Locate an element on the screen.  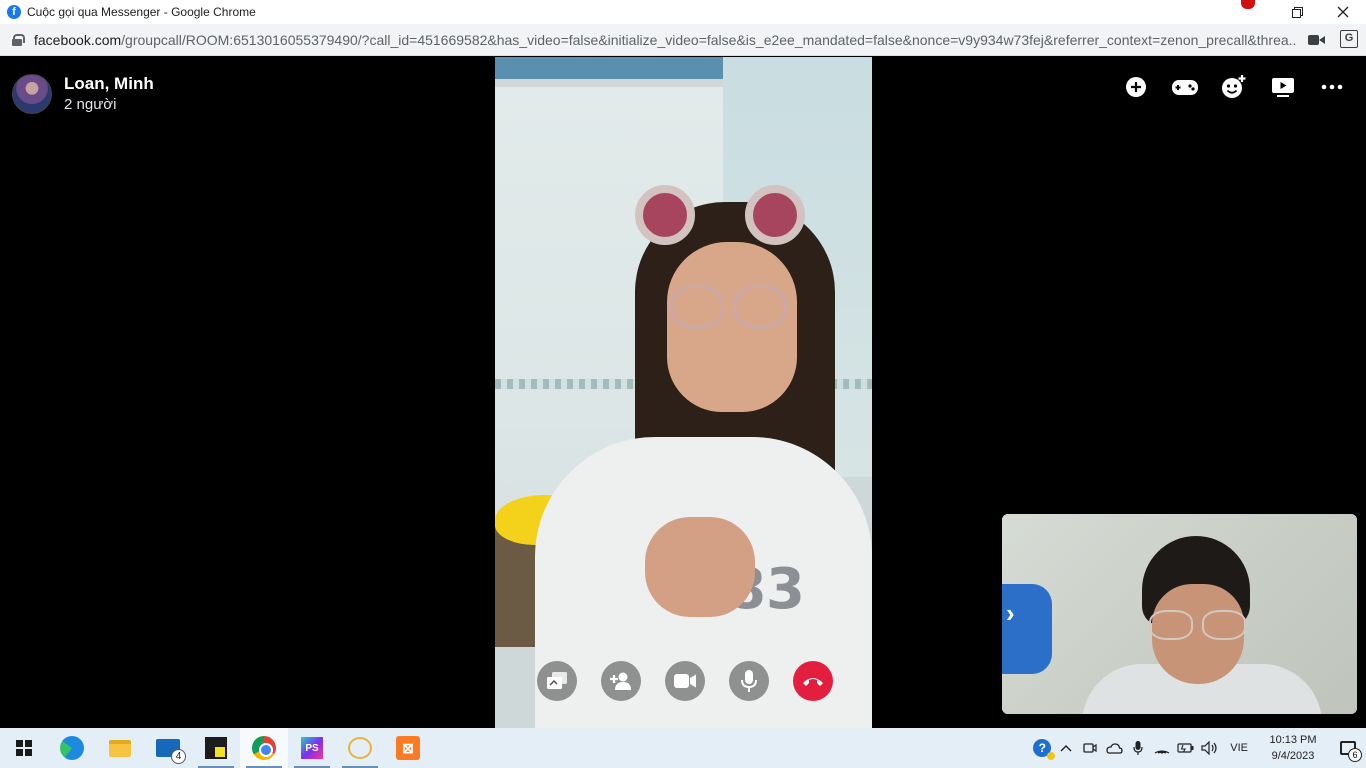
taskbar-edge is located at coordinates (72, 748).